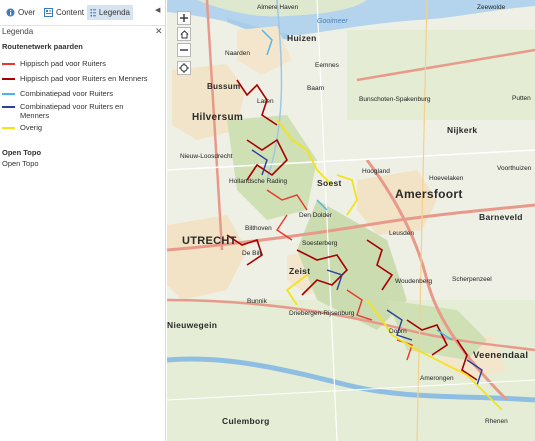 The height and width of the screenshot is (441, 535). I want to click on legend-item-label: Combinatiepad voor Ruiters en Menners, so click(72, 111).